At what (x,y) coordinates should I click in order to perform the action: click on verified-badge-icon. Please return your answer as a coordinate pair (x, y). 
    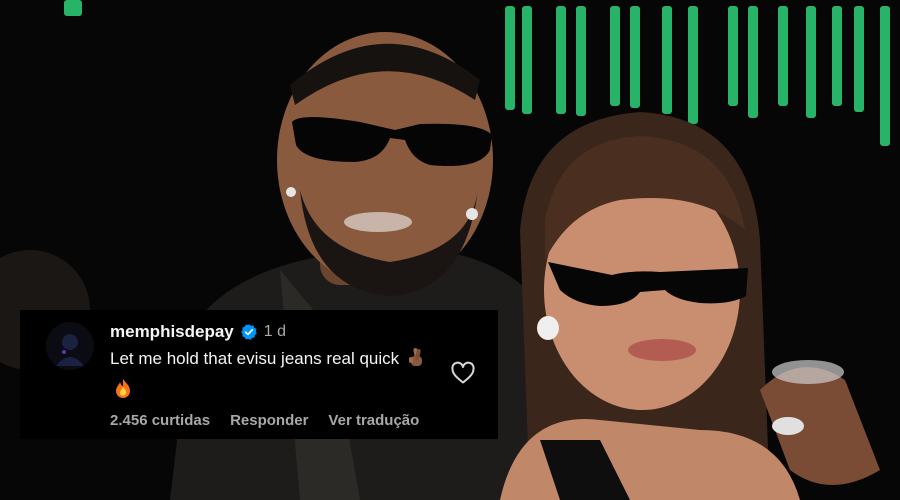
    Looking at the image, I should click on (249, 332).